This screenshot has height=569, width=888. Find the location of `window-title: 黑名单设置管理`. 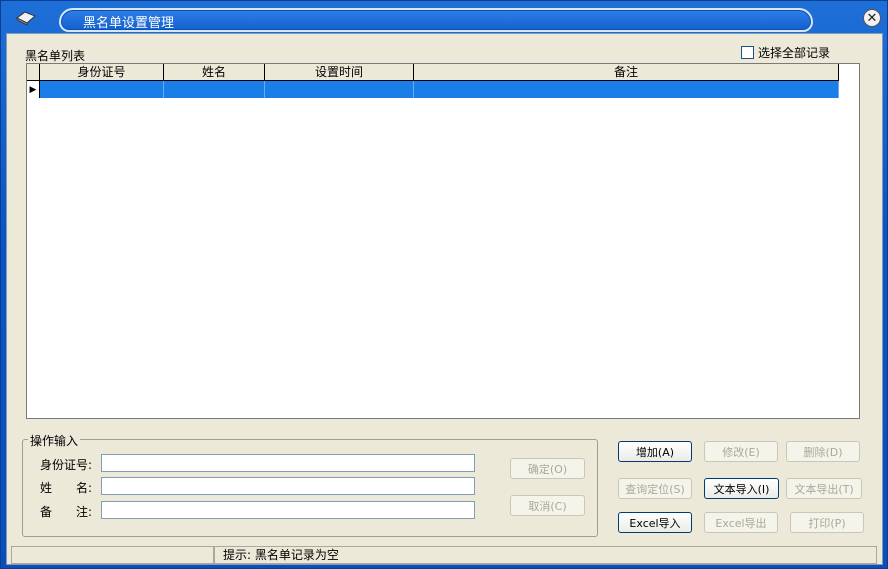

window-title: 黑名单设置管理 is located at coordinates (129, 23).